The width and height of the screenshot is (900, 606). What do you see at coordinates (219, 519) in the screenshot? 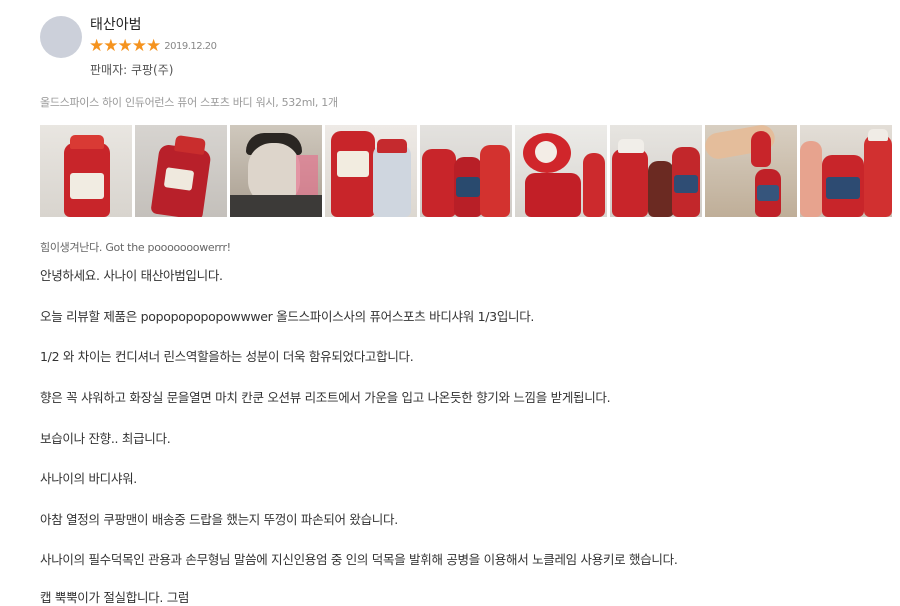
I see `review-paragraph: 아참 열정의 쿠팡맨이 배송중 드랍을 했는지 뚜껑이 파손되어 왔습니다.` at bounding box center [219, 519].